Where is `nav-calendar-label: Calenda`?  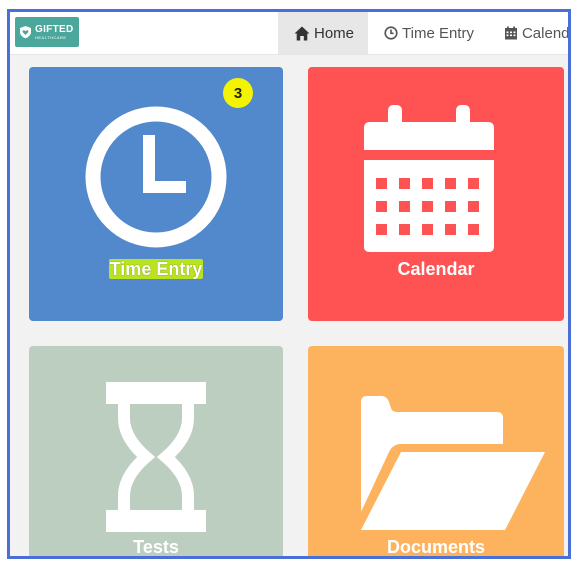
nav-calendar-label: Calenda is located at coordinates (545, 33).